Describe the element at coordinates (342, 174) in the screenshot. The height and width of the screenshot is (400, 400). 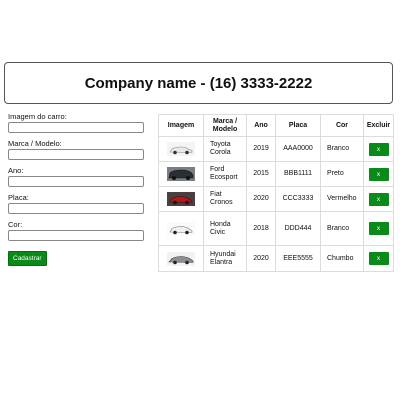
I see `car-color: Preto` at that location.